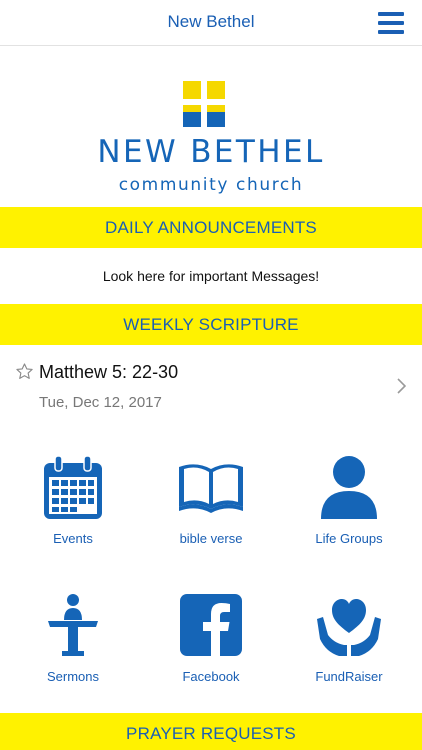  Describe the element at coordinates (73, 625) in the screenshot. I see `preacher-podium-icon` at that location.